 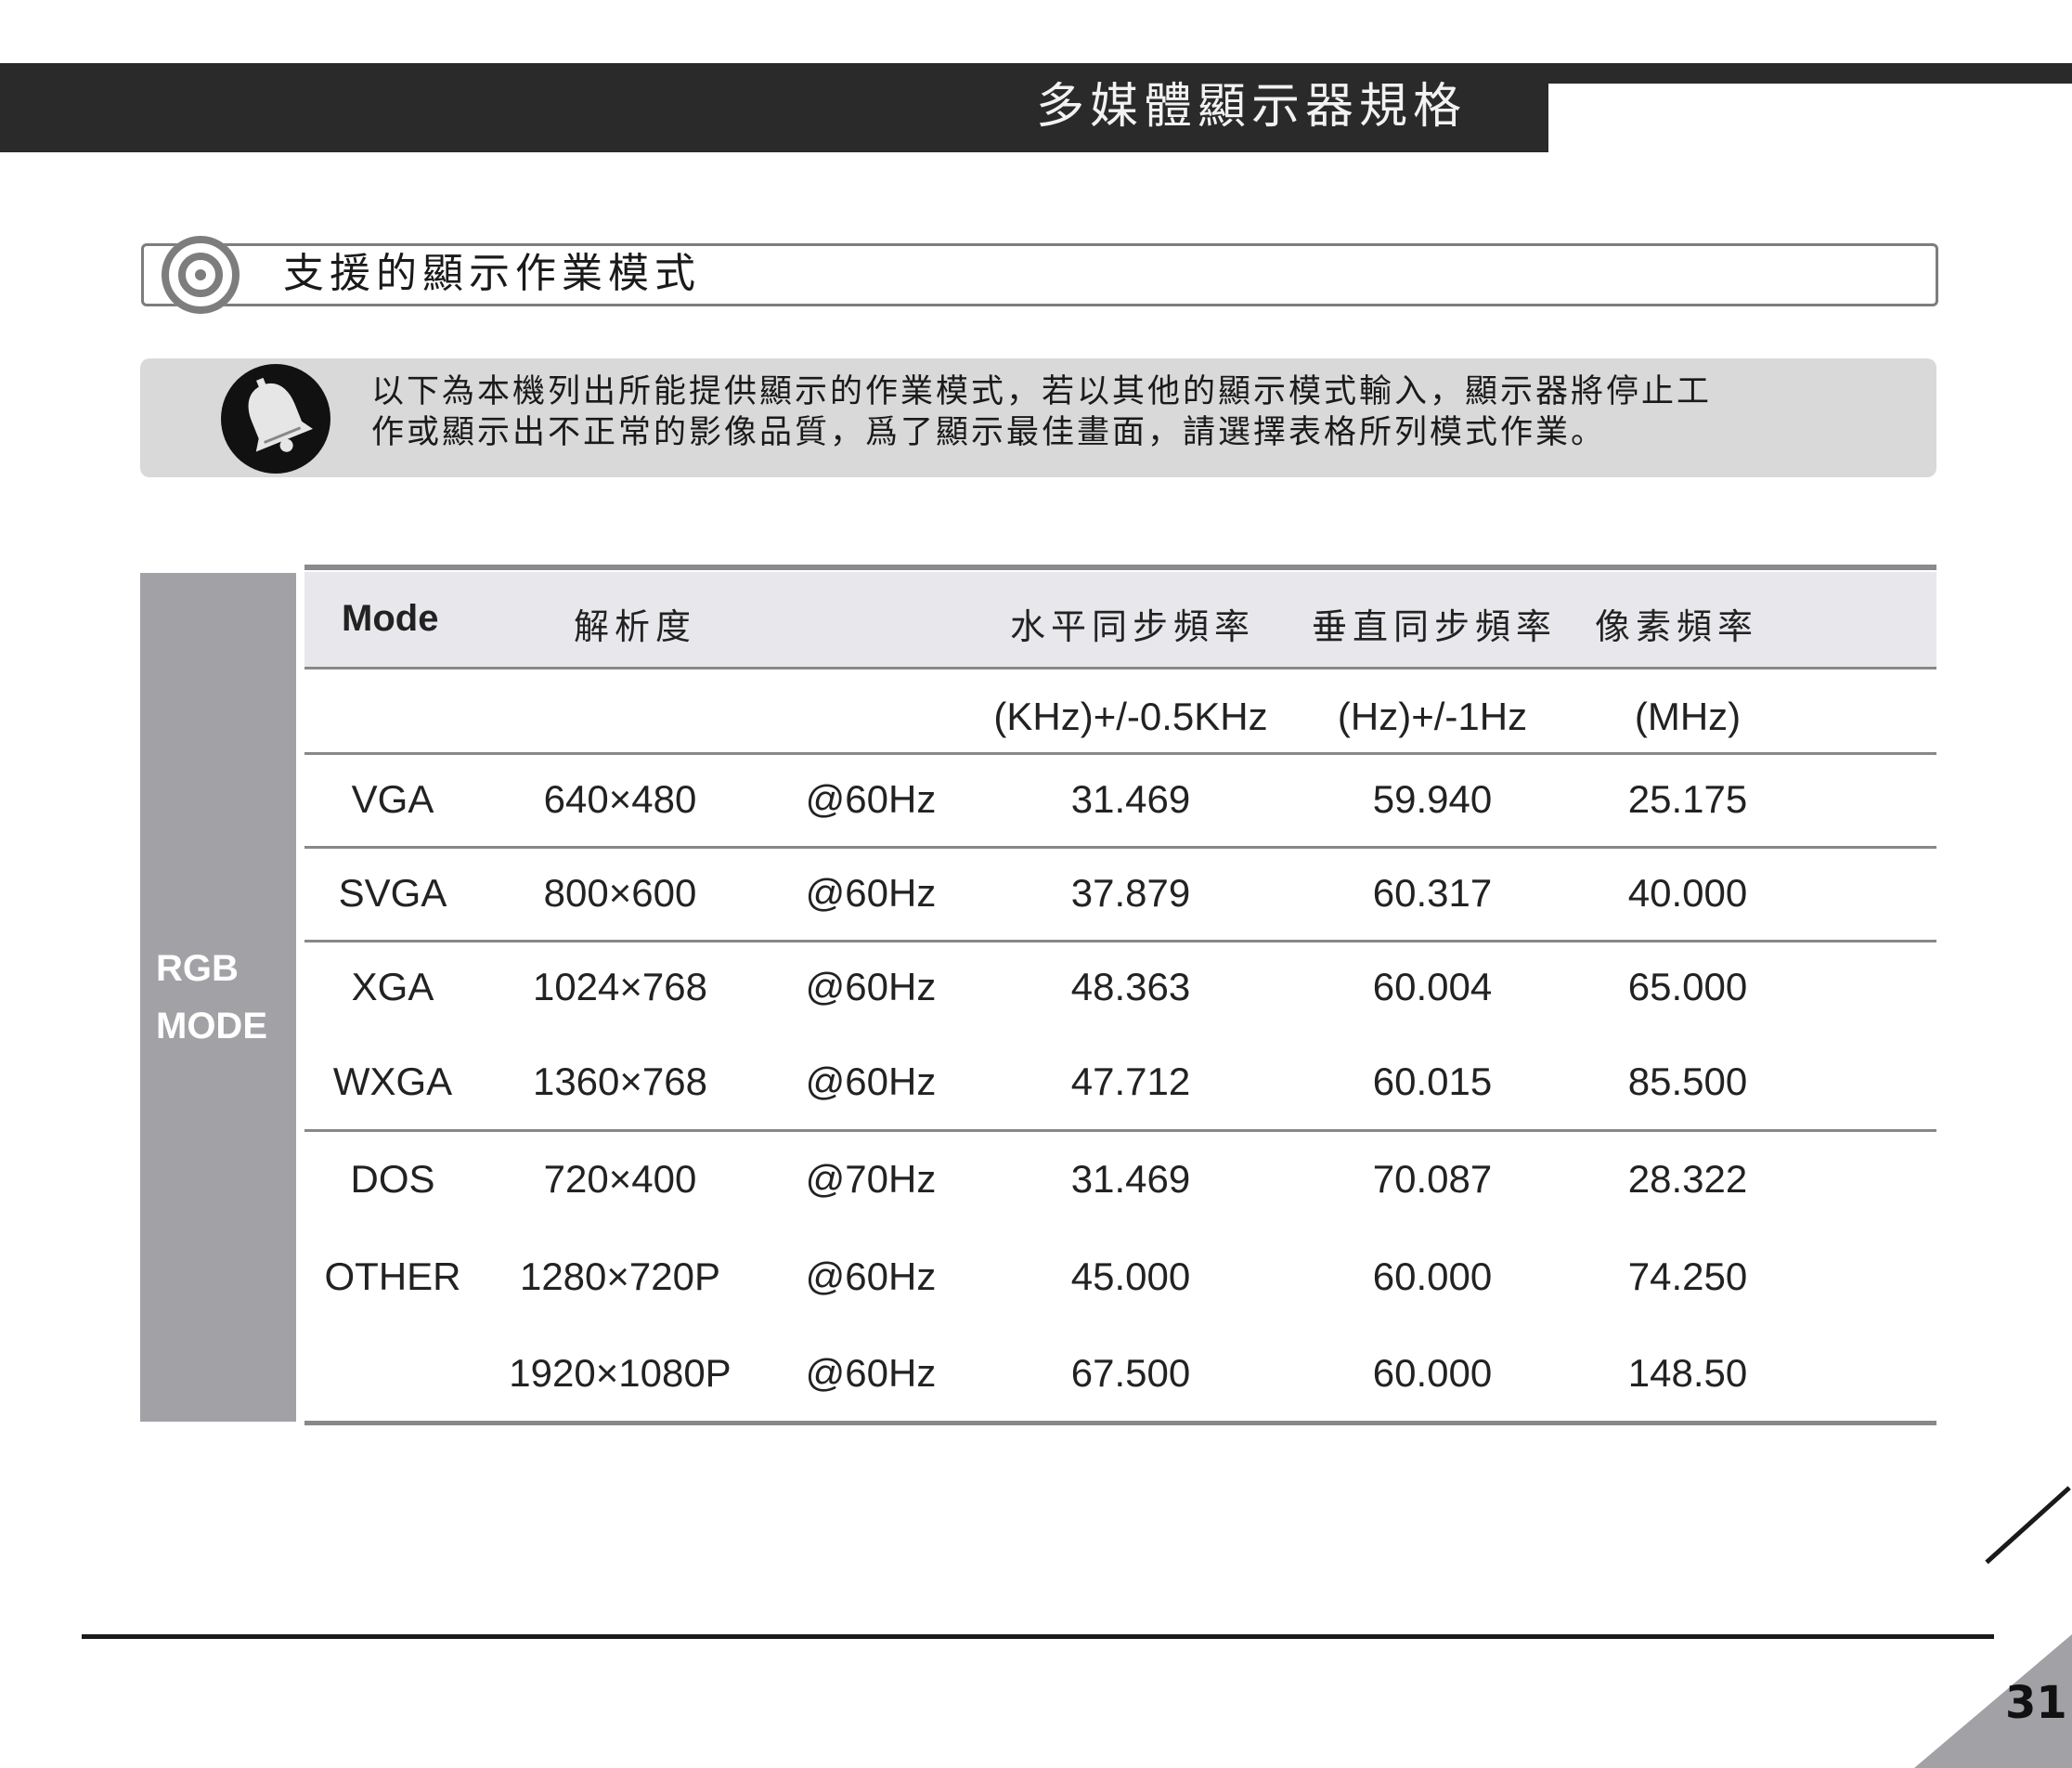 What do you see at coordinates (1120, 1423) in the screenshot?
I see `table-bottom-rule` at bounding box center [1120, 1423].